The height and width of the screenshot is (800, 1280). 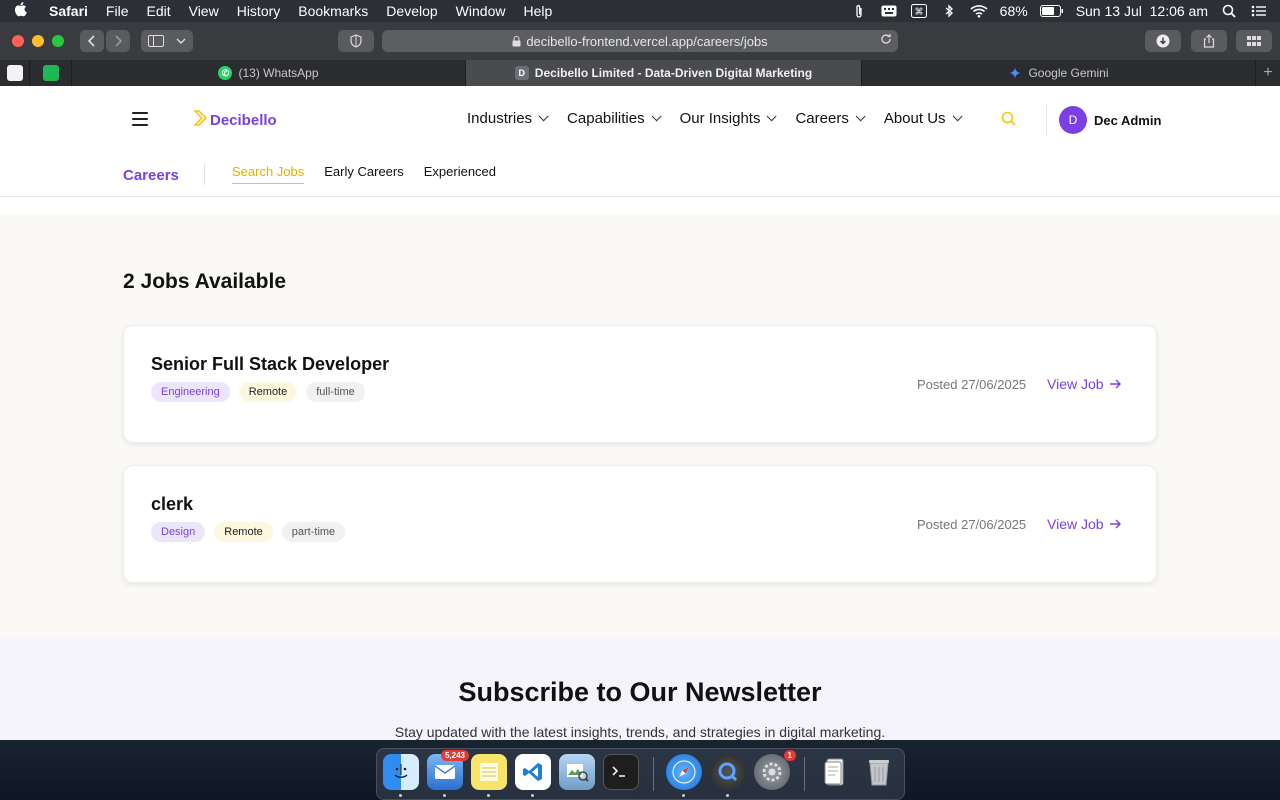 What do you see at coordinates (167, 41) in the screenshot?
I see `sidebar-toggle-button` at bounding box center [167, 41].